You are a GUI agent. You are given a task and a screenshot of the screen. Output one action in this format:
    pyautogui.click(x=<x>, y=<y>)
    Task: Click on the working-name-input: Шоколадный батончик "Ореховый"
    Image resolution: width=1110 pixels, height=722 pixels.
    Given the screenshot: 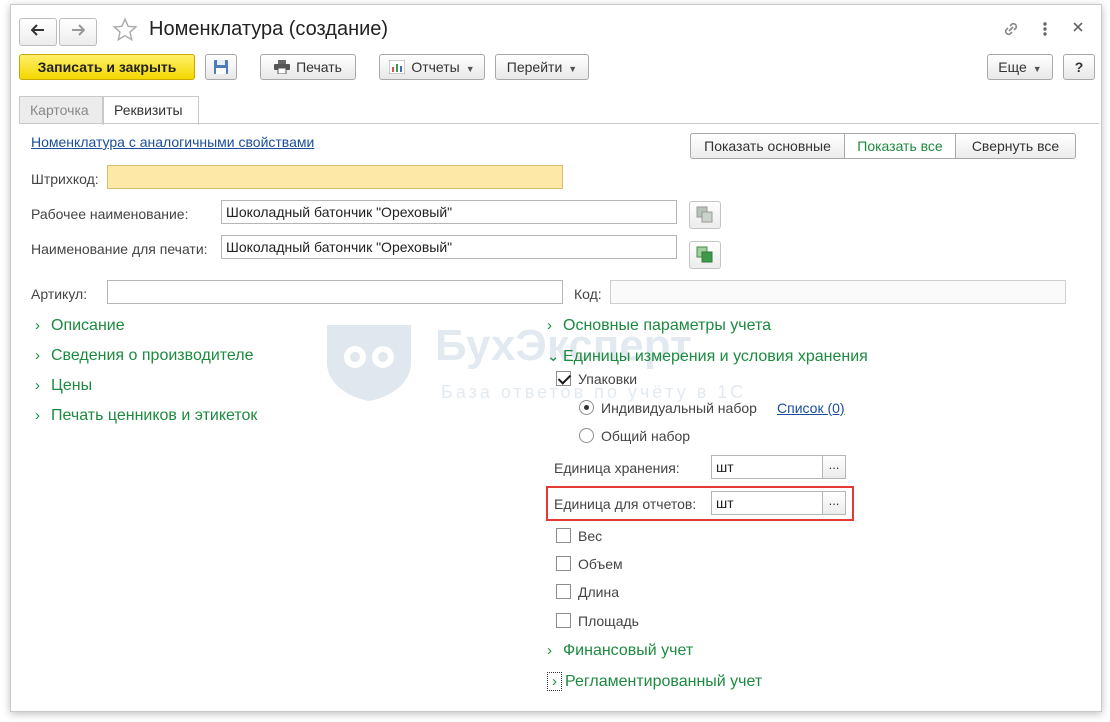 What is the action you would take?
    pyautogui.click(x=449, y=212)
    